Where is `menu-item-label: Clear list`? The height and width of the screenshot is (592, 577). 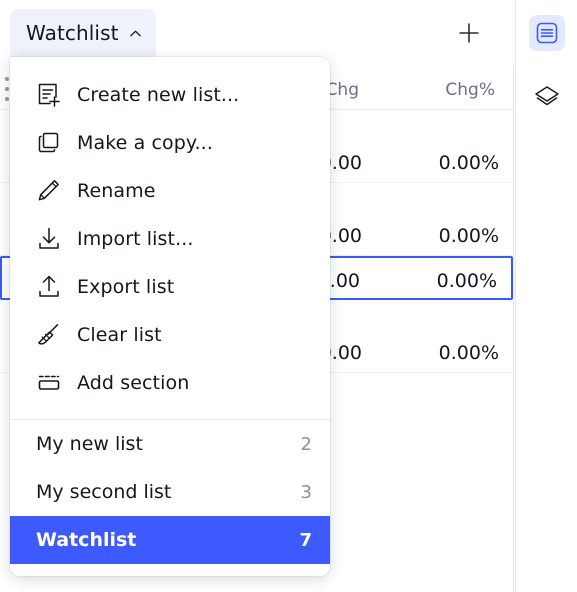
menu-item-label: Clear list is located at coordinates (119, 335).